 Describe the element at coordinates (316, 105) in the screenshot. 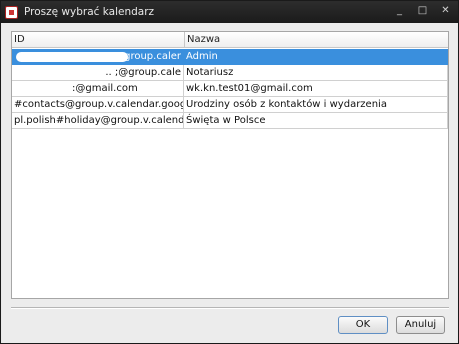

I see `table-cell-name: Urodziny osób z kontaktów i wydarzenia` at that location.